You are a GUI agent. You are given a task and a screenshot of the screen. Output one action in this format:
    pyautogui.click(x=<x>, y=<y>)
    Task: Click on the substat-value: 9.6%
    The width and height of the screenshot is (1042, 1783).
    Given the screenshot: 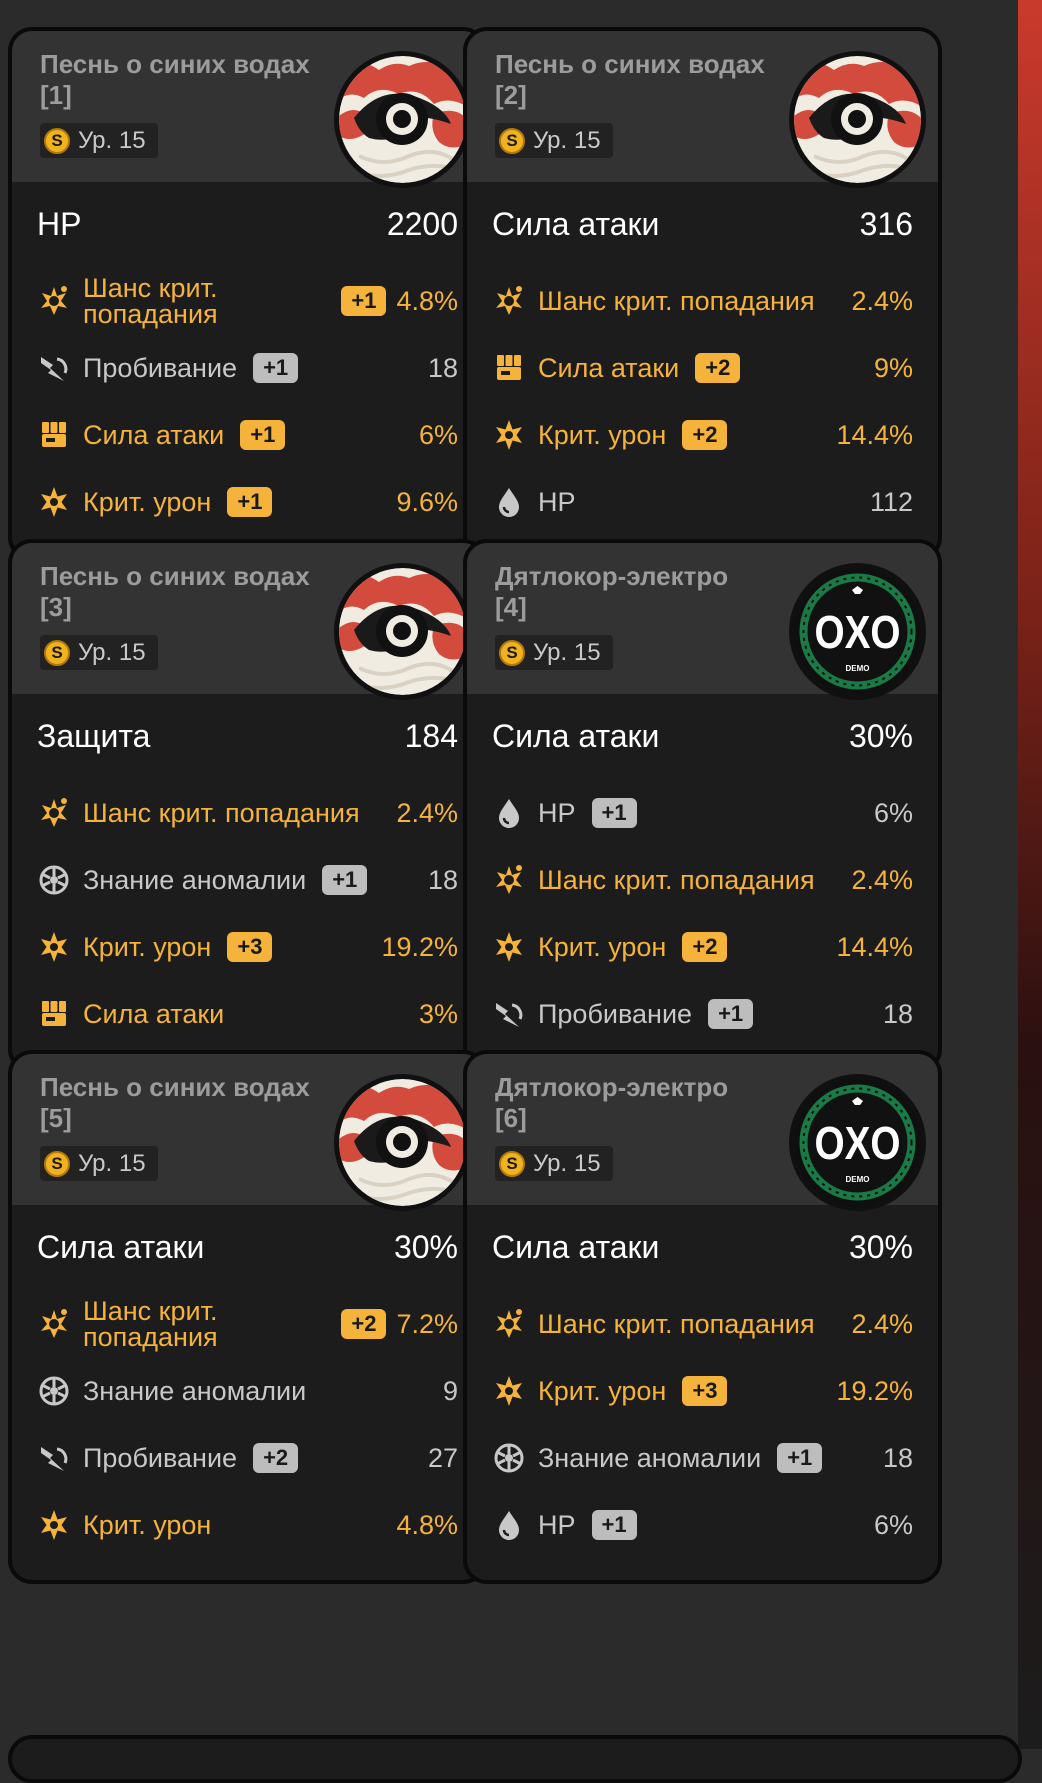 What is the action you would take?
    pyautogui.click(x=427, y=501)
    